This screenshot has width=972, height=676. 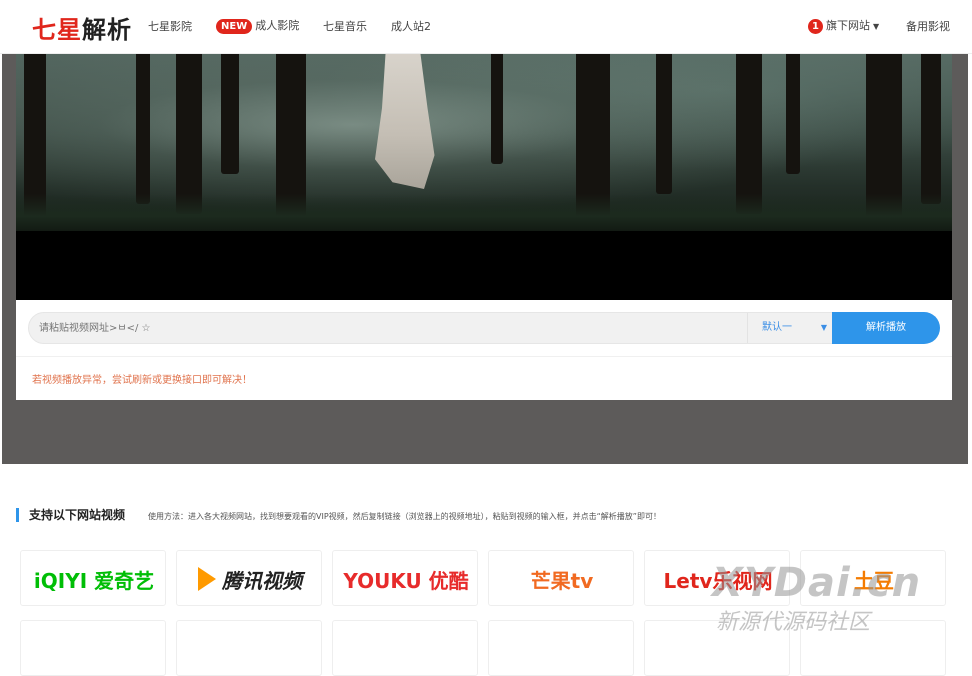 What do you see at coordinates (389, 328) in the screenshot?
I see `video-url-input` at bounding box center [389, 328].